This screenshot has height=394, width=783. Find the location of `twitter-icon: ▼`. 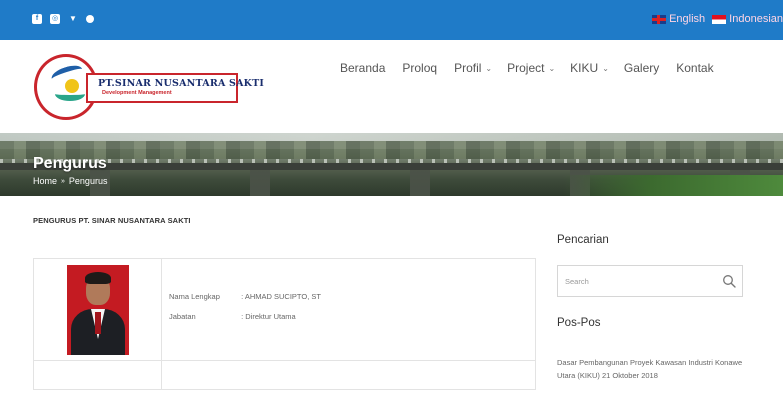

twitter-icon: ▼ is located at coordinates (73, 19).